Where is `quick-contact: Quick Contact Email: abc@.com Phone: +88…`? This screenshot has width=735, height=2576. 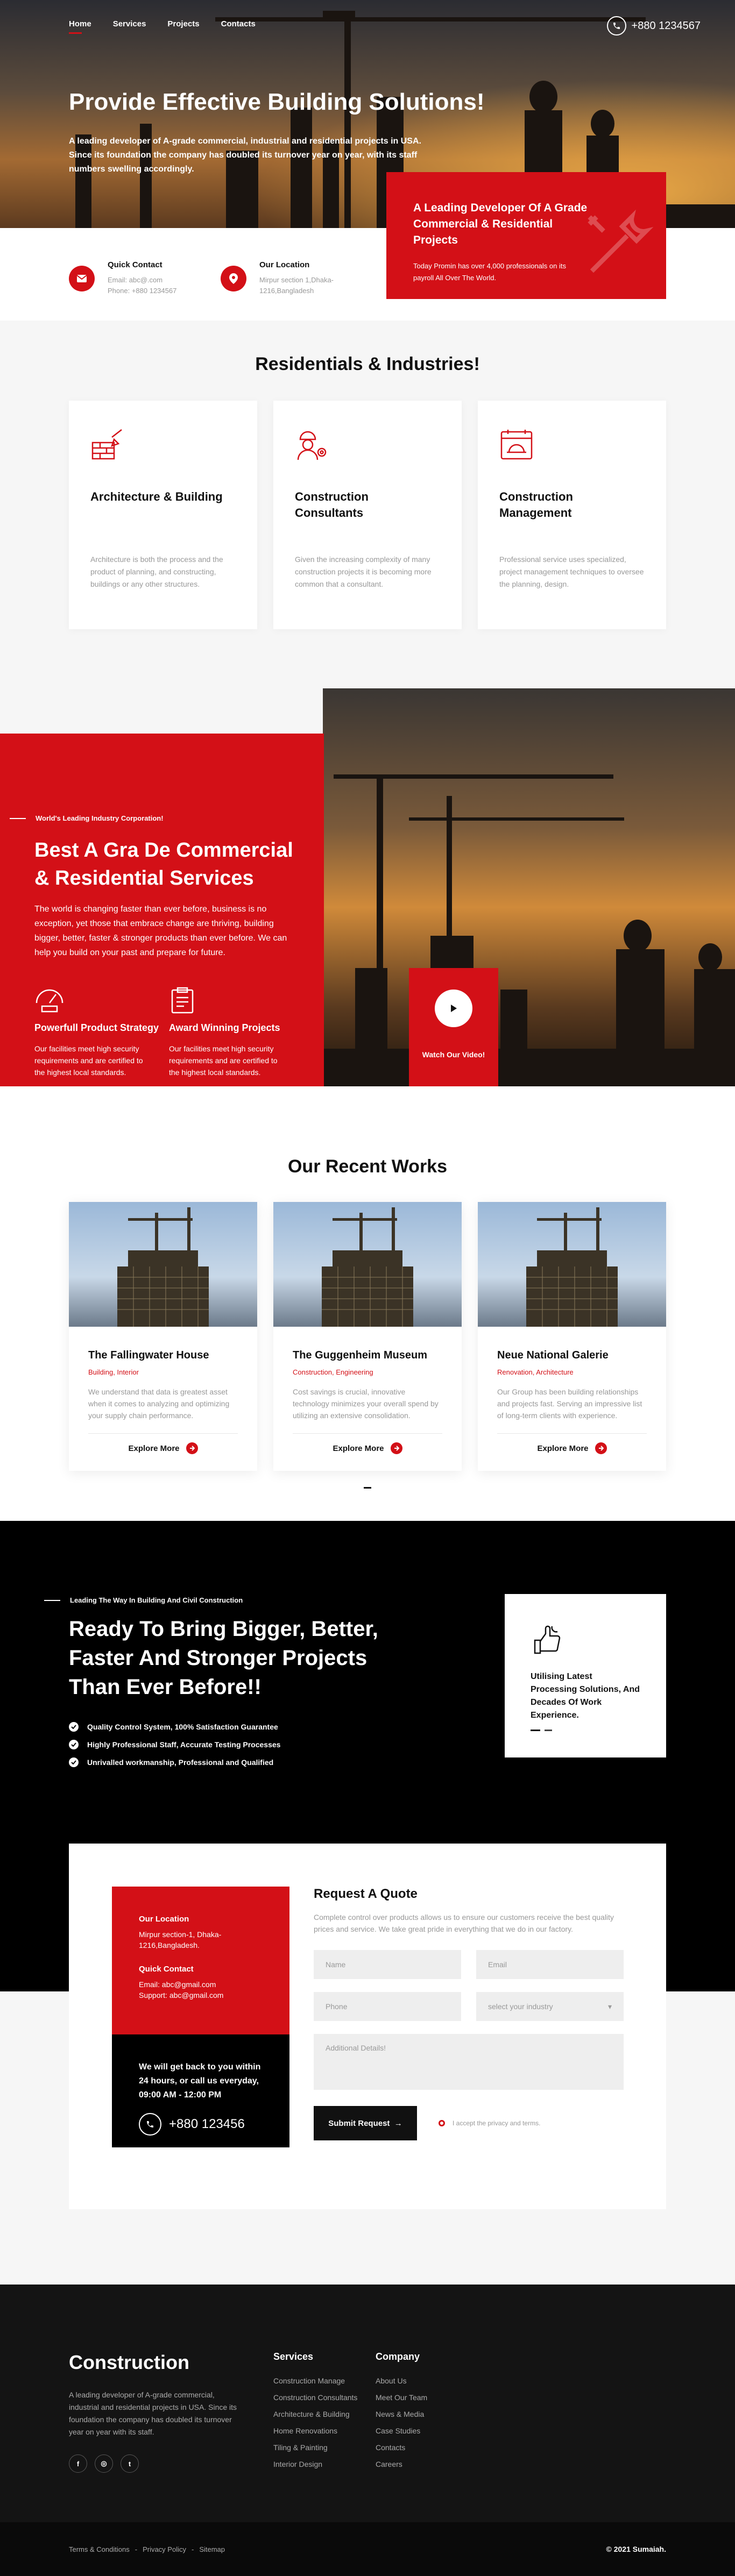 quick-contact: Quick Contact Email: abc@.com Phone: +88… is located at coordinates (122, 278).